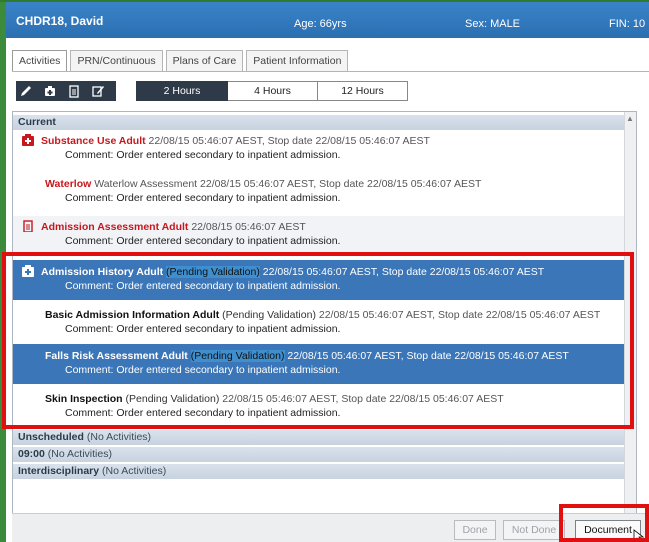  What do you see at coordinates (330, 527) in the screenshot?
I see `footer-bar: Done Not Done Document` at bounding box center [330, 527].